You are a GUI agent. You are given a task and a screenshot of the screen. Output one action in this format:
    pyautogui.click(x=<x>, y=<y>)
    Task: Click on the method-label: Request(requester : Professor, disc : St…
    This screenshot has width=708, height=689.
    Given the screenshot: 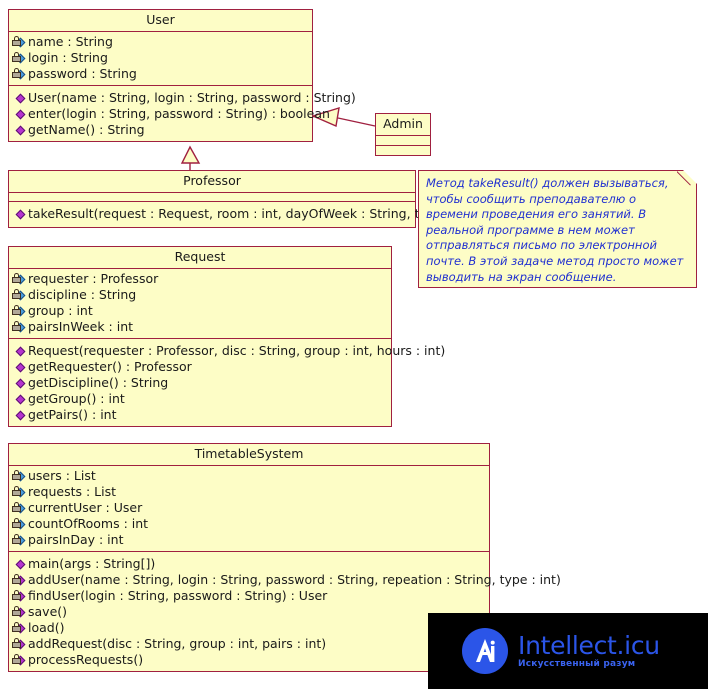 What is the action you would take?
    pyautogui.click(x=237, y=351)
    